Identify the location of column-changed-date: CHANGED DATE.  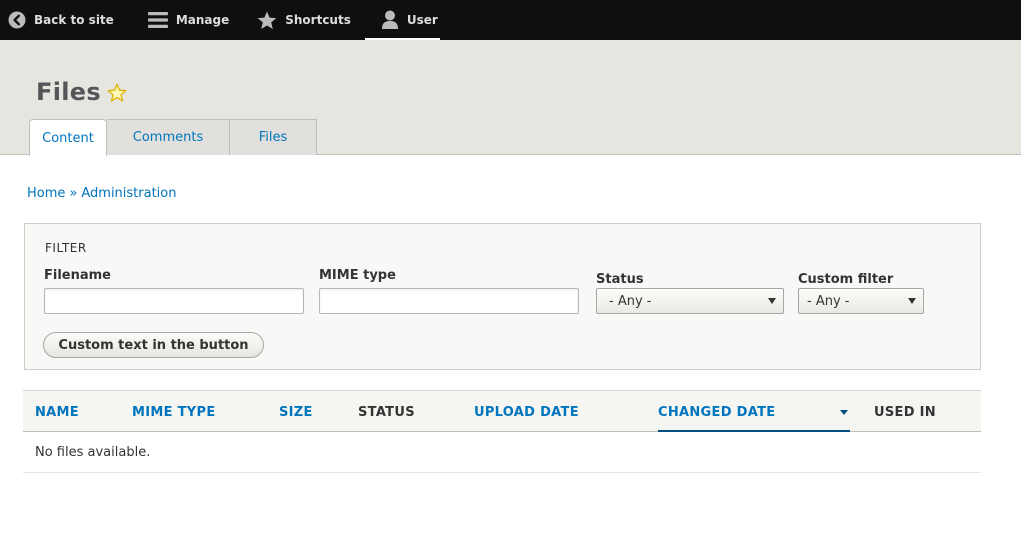
(716, 412).